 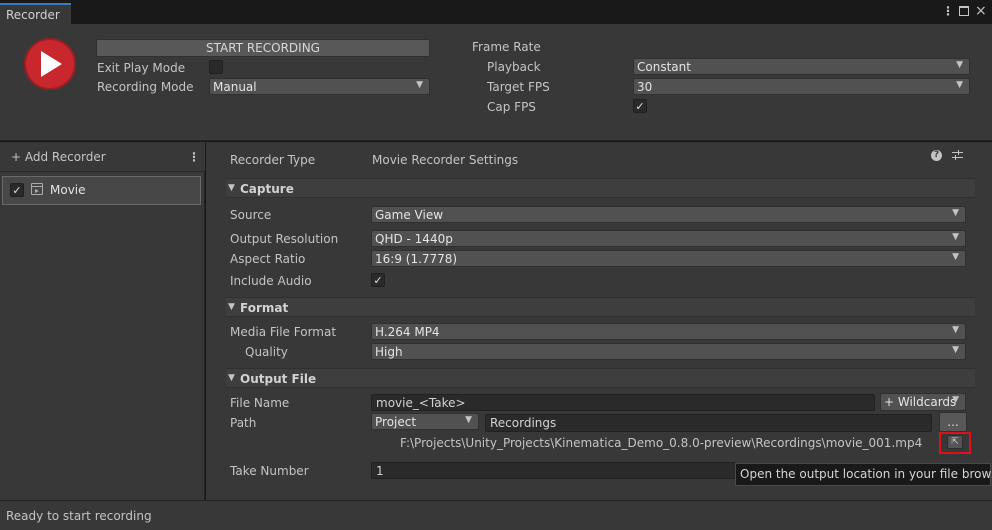 I want to click on tab-recorder: Recorder, so click(x=35, y=13).